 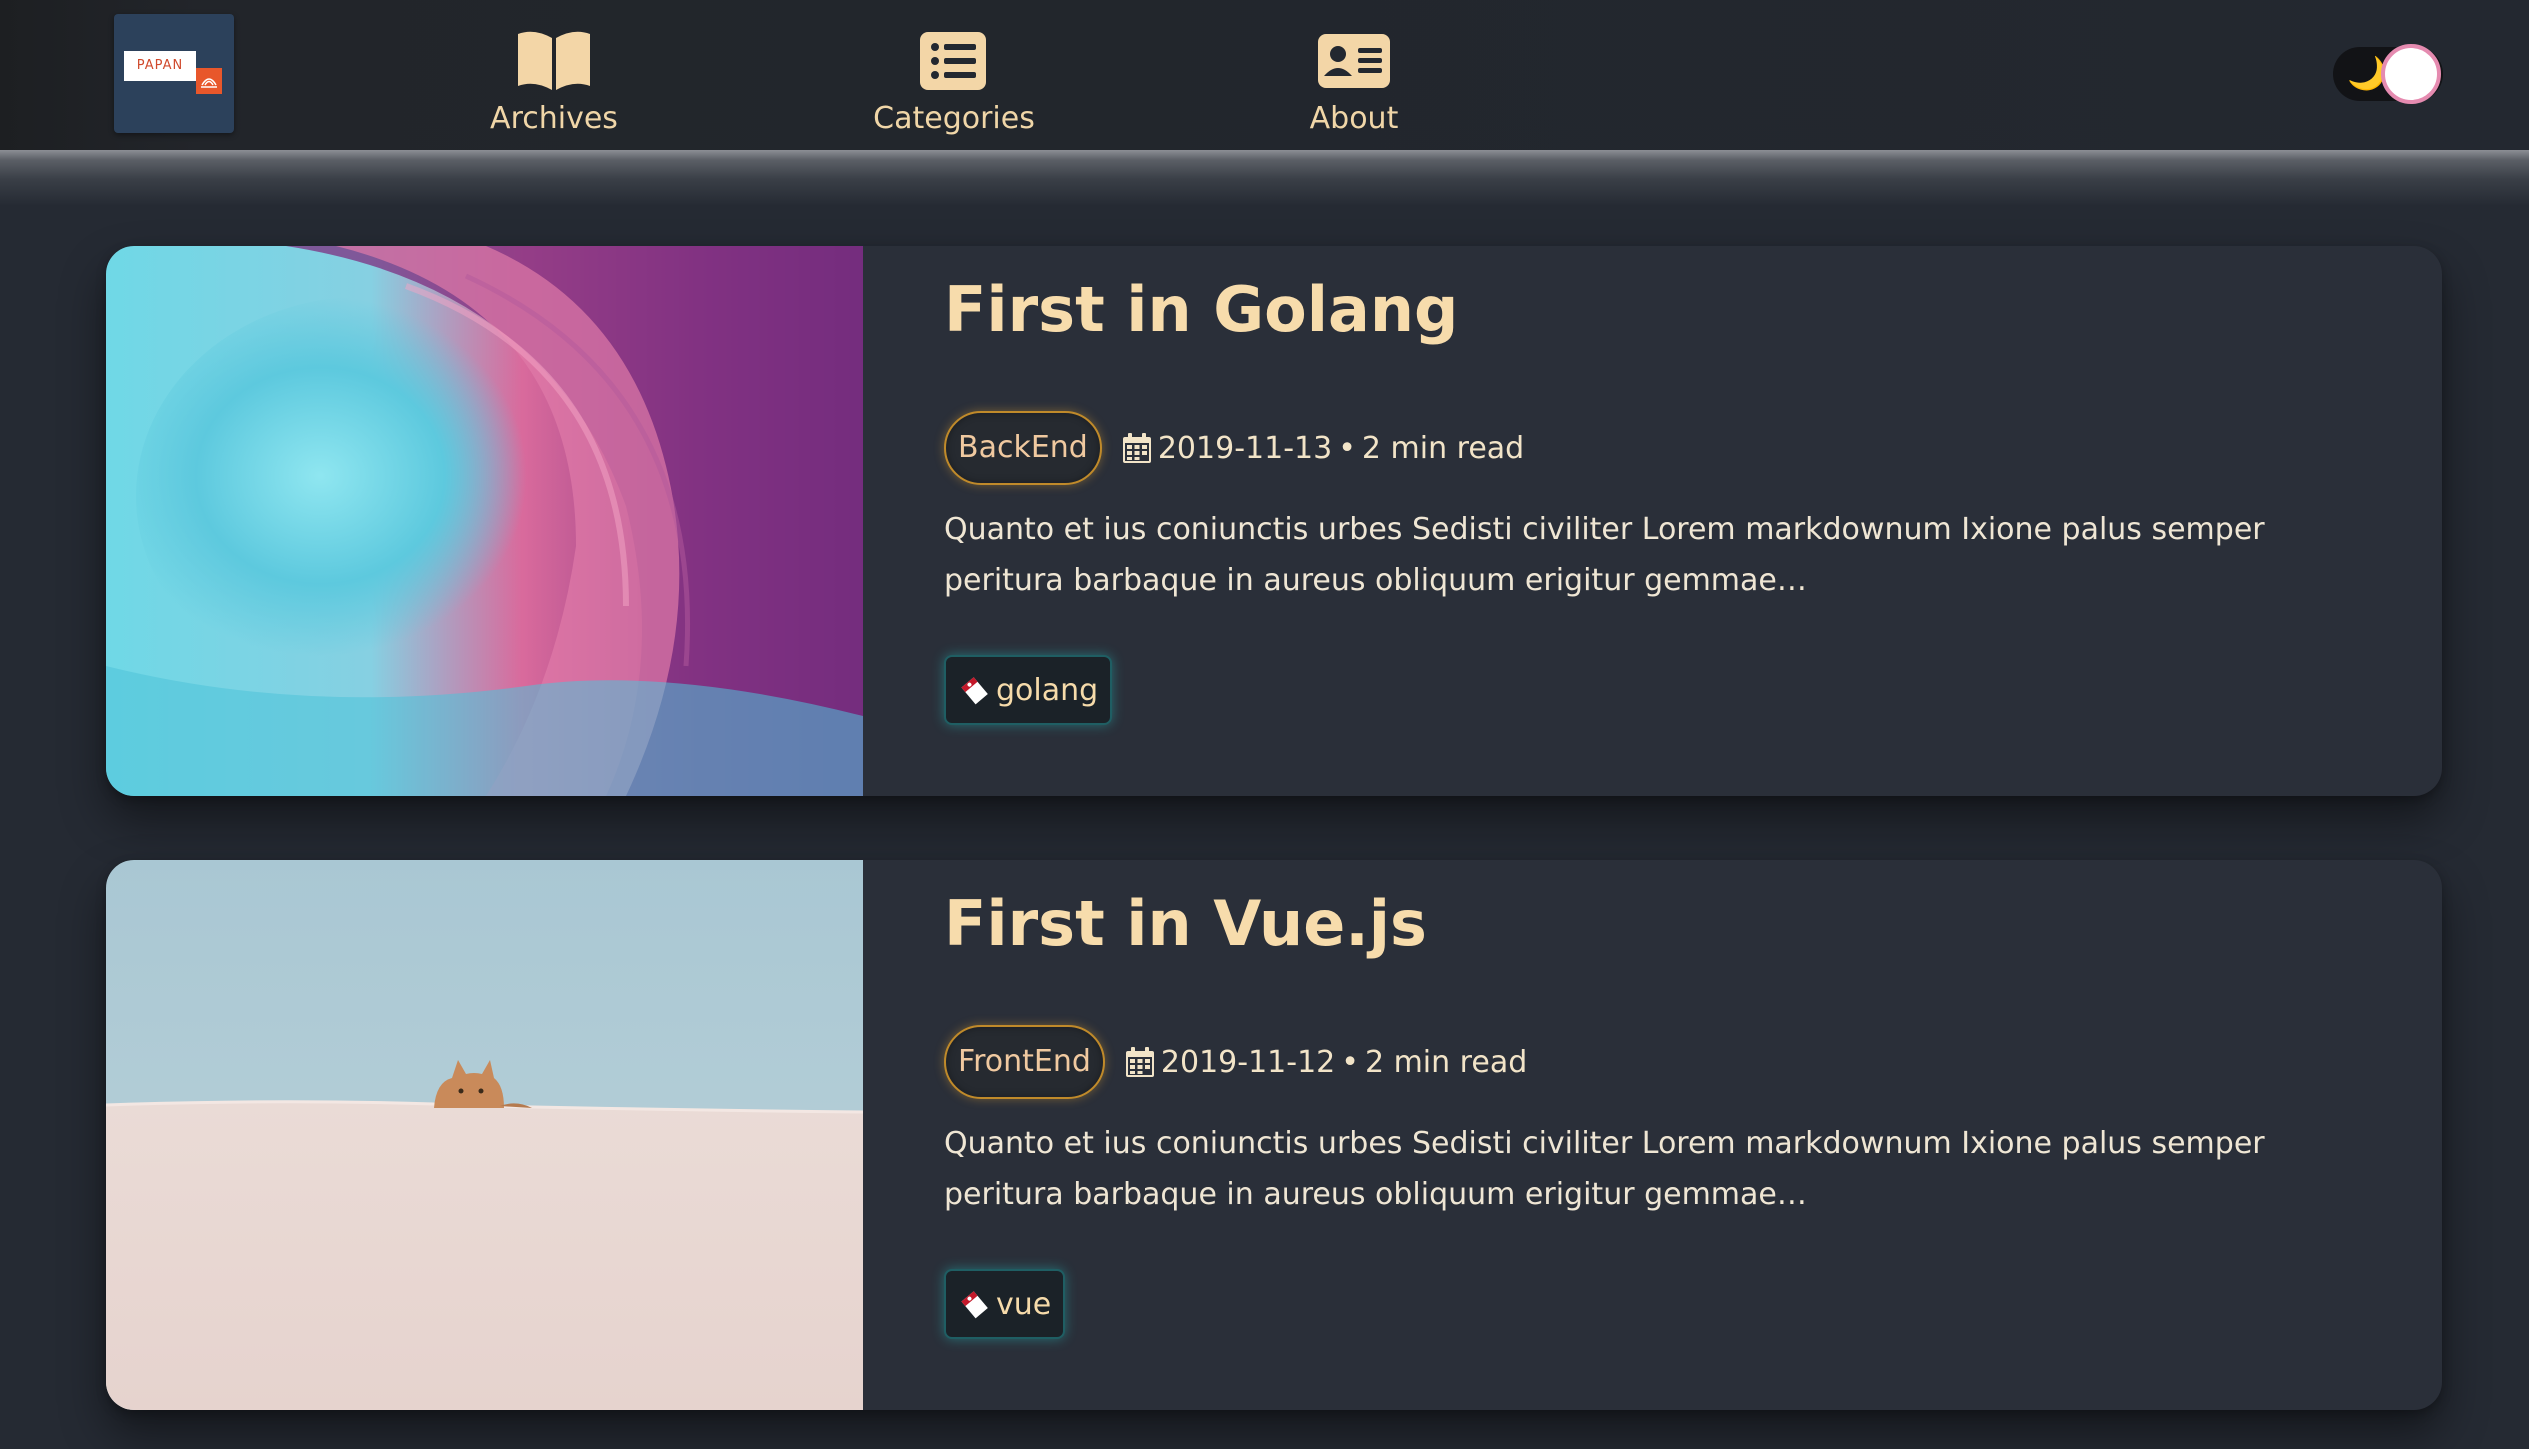 I want to click on book-open-icon, so click(x=554, y=60).